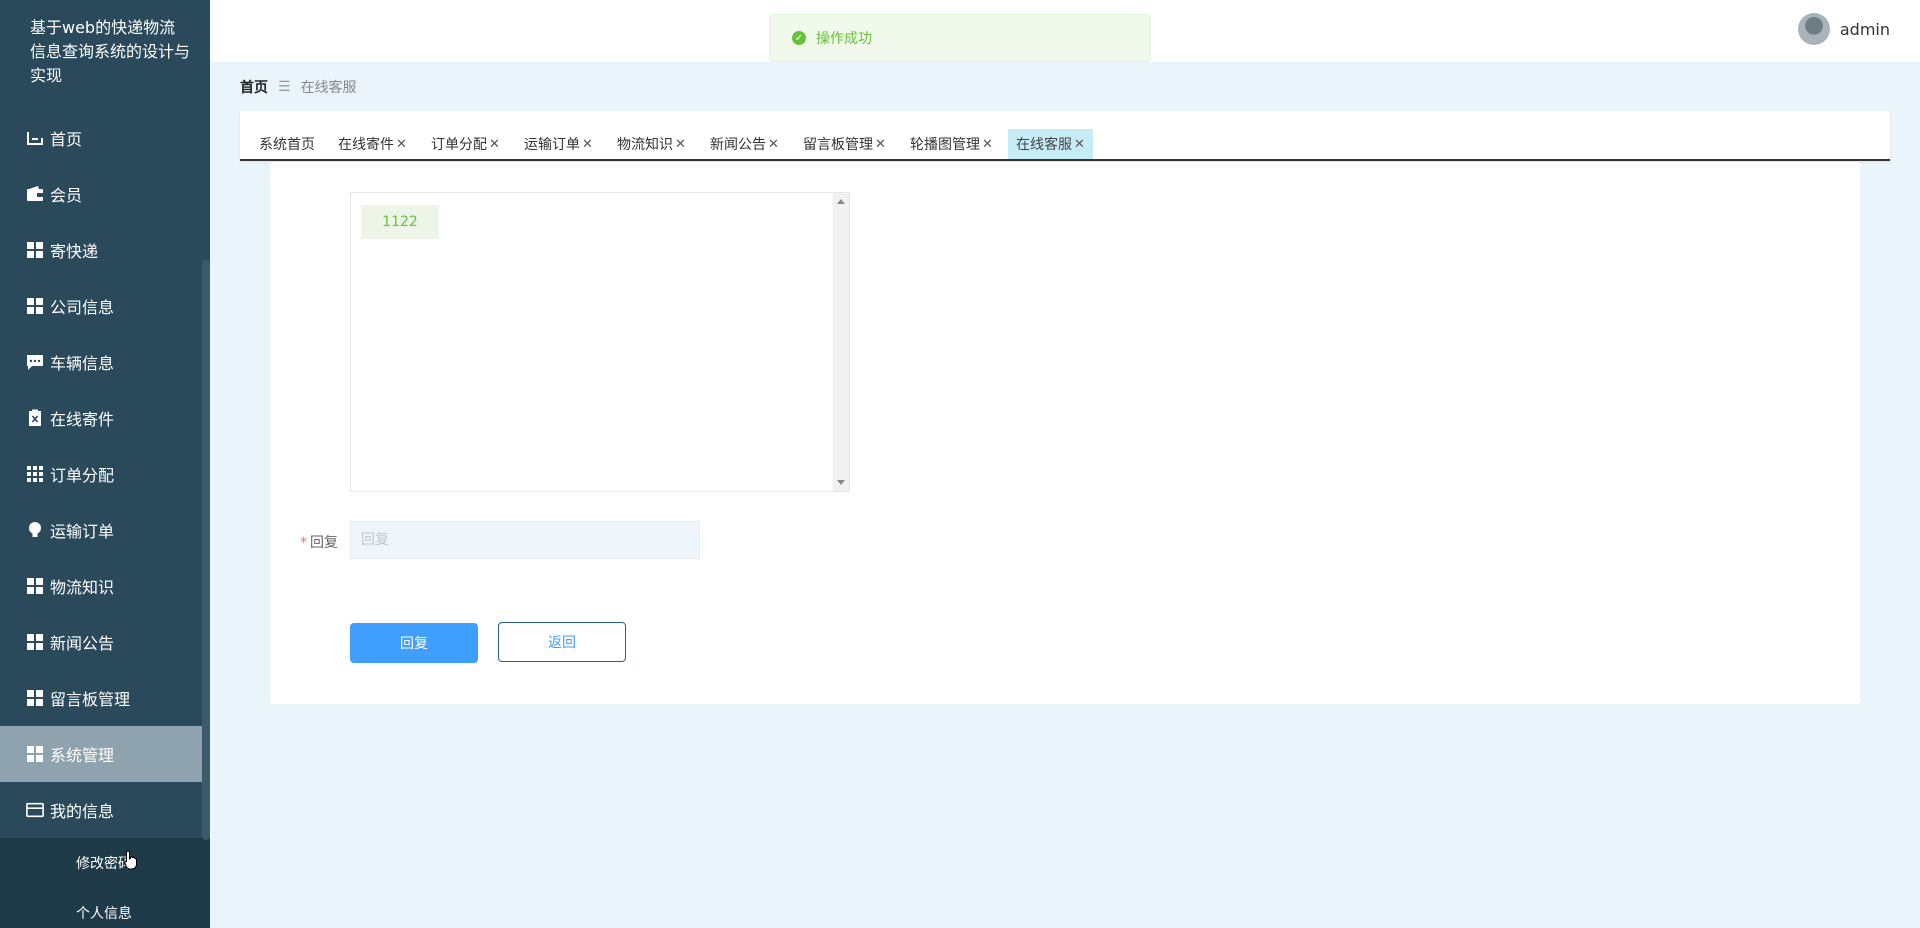  What do you see at coordinates (130, 860) in the screenshot?
I see `hand-cursor-icon` at bounding box center [130, 860].